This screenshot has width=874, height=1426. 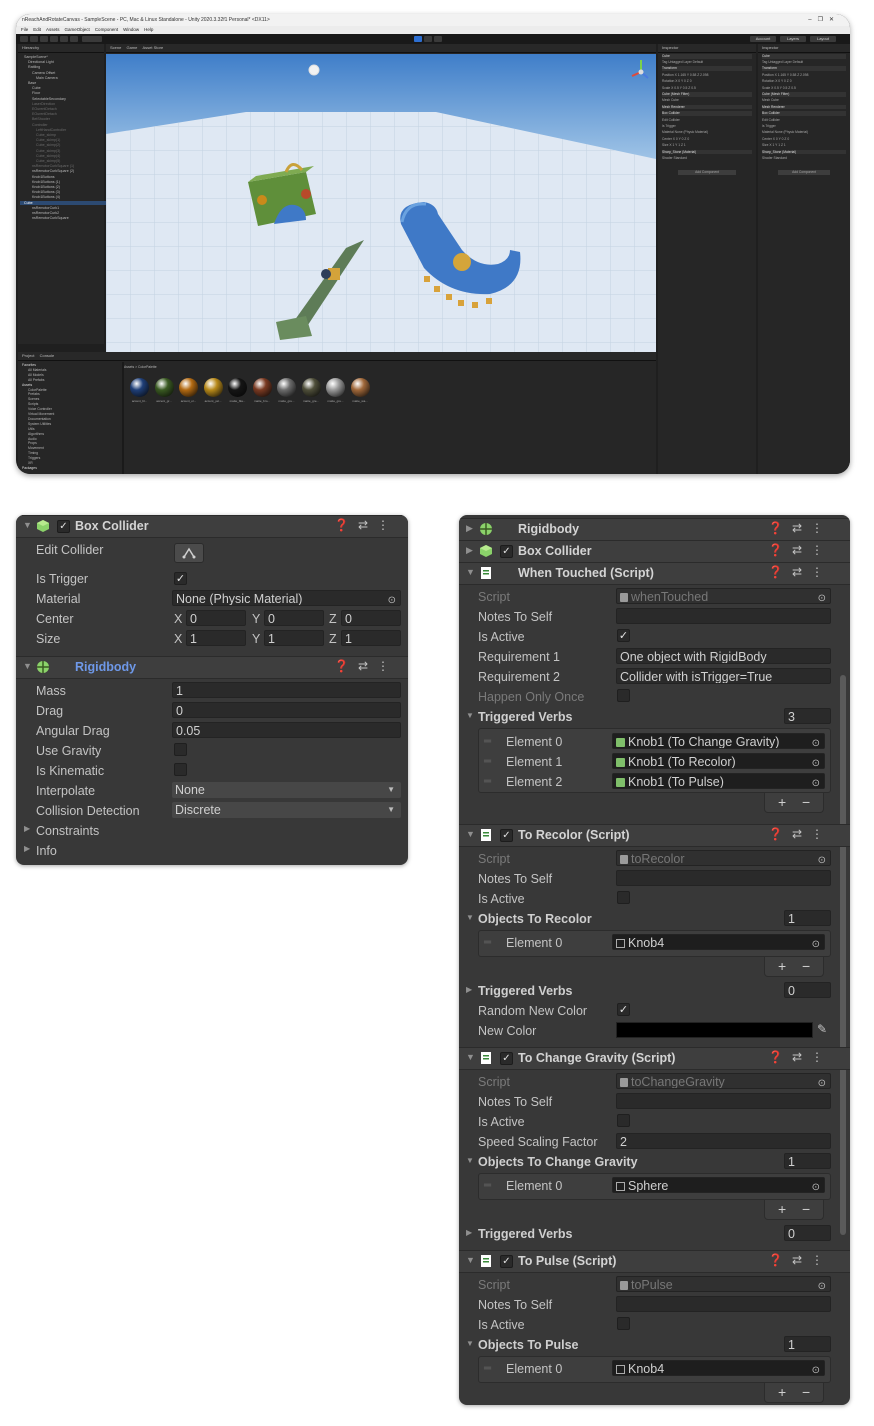 I want to click on add-component-button: Add Component, so click(x=707, y=172).